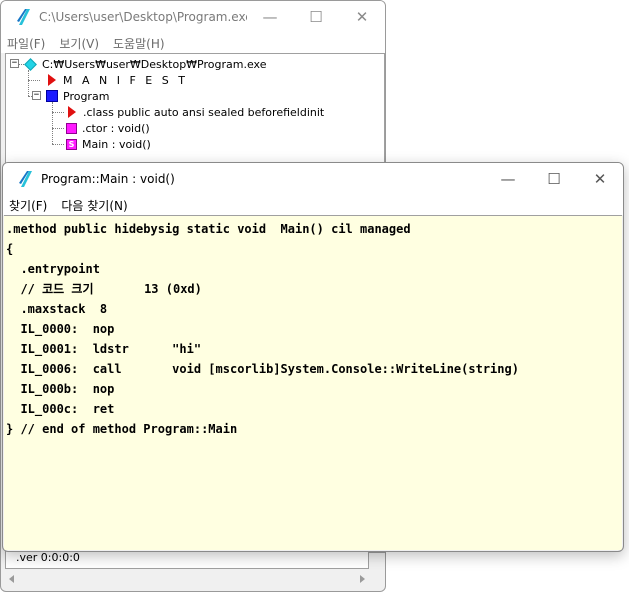 The height and width of the screenshot is (597, 629). What do you see at coordinates (14, 63) in the screenshot?
I see `collapse-root-toggle: −` at bounding box center [14, 63].